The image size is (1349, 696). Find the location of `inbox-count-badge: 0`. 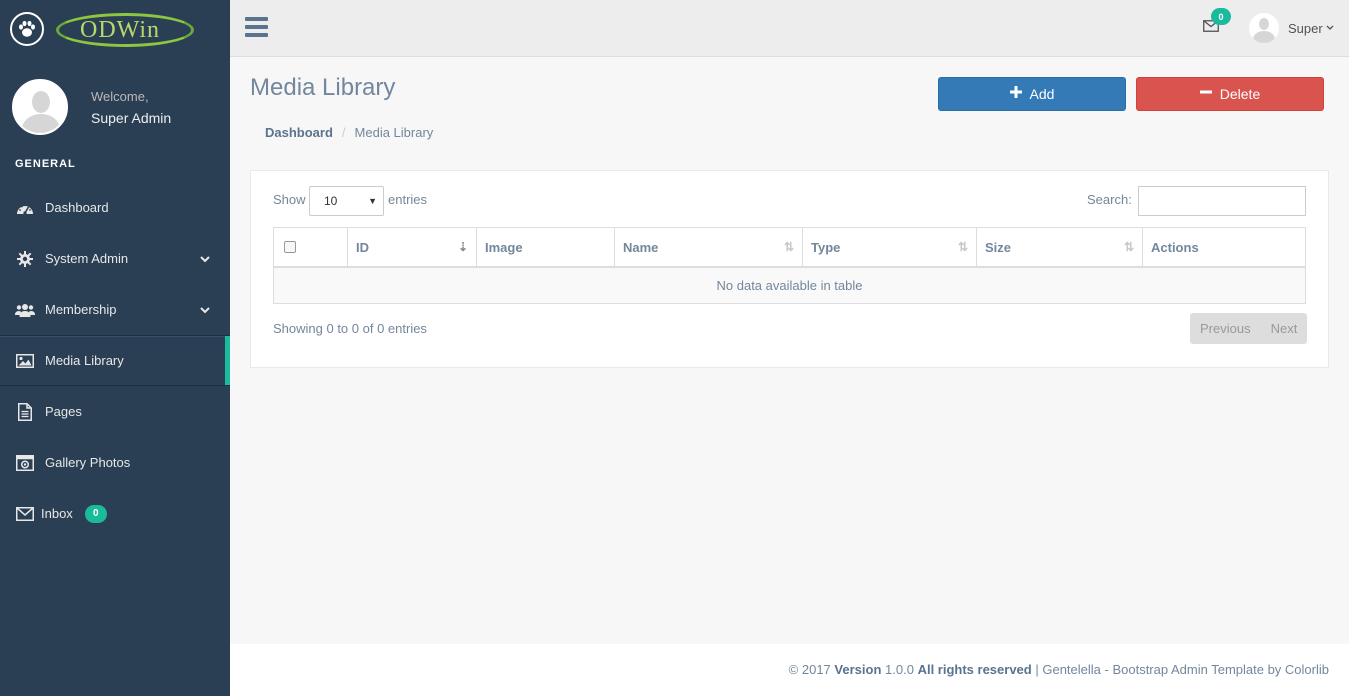

inbox-count-badge: 0 is located at coordinates (95, 513).